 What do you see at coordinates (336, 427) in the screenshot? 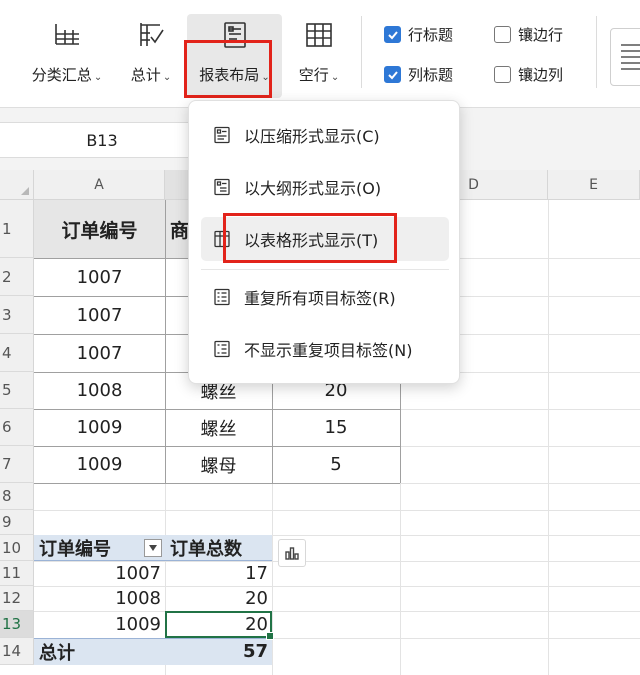
I see `table-cell: 15` at bounding box center [336, 427].